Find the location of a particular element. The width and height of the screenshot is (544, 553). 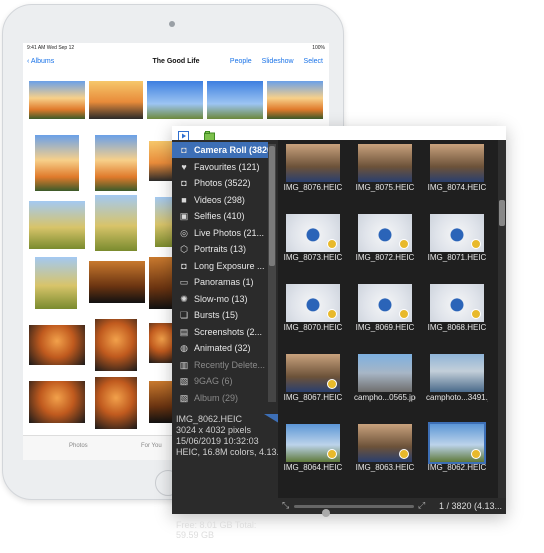

sidebar-item: ▧ Album (29) is located at coordinates (220, 398).